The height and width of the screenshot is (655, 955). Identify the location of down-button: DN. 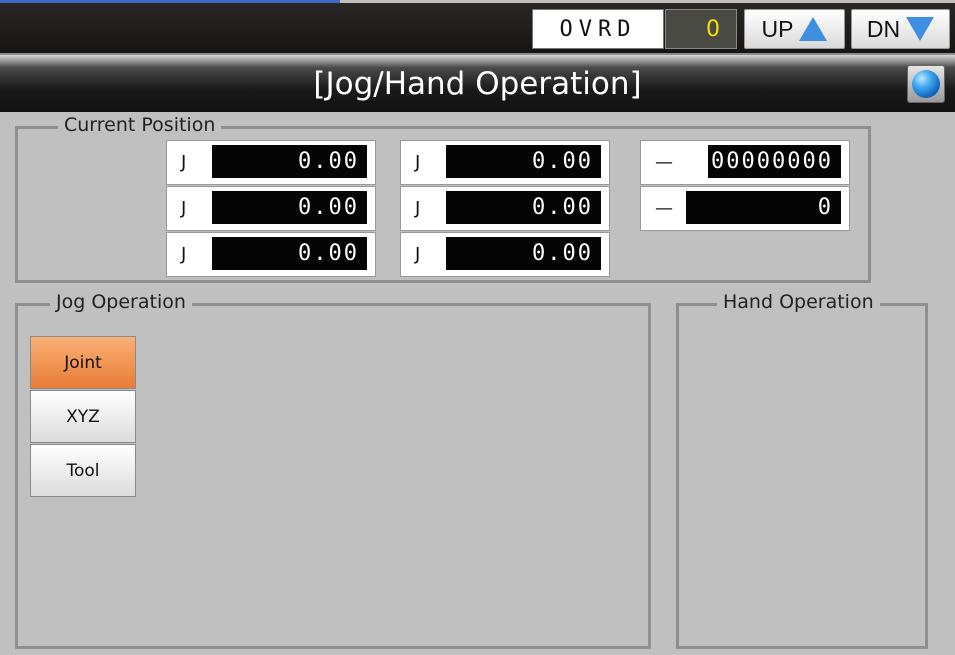
(900, 29).